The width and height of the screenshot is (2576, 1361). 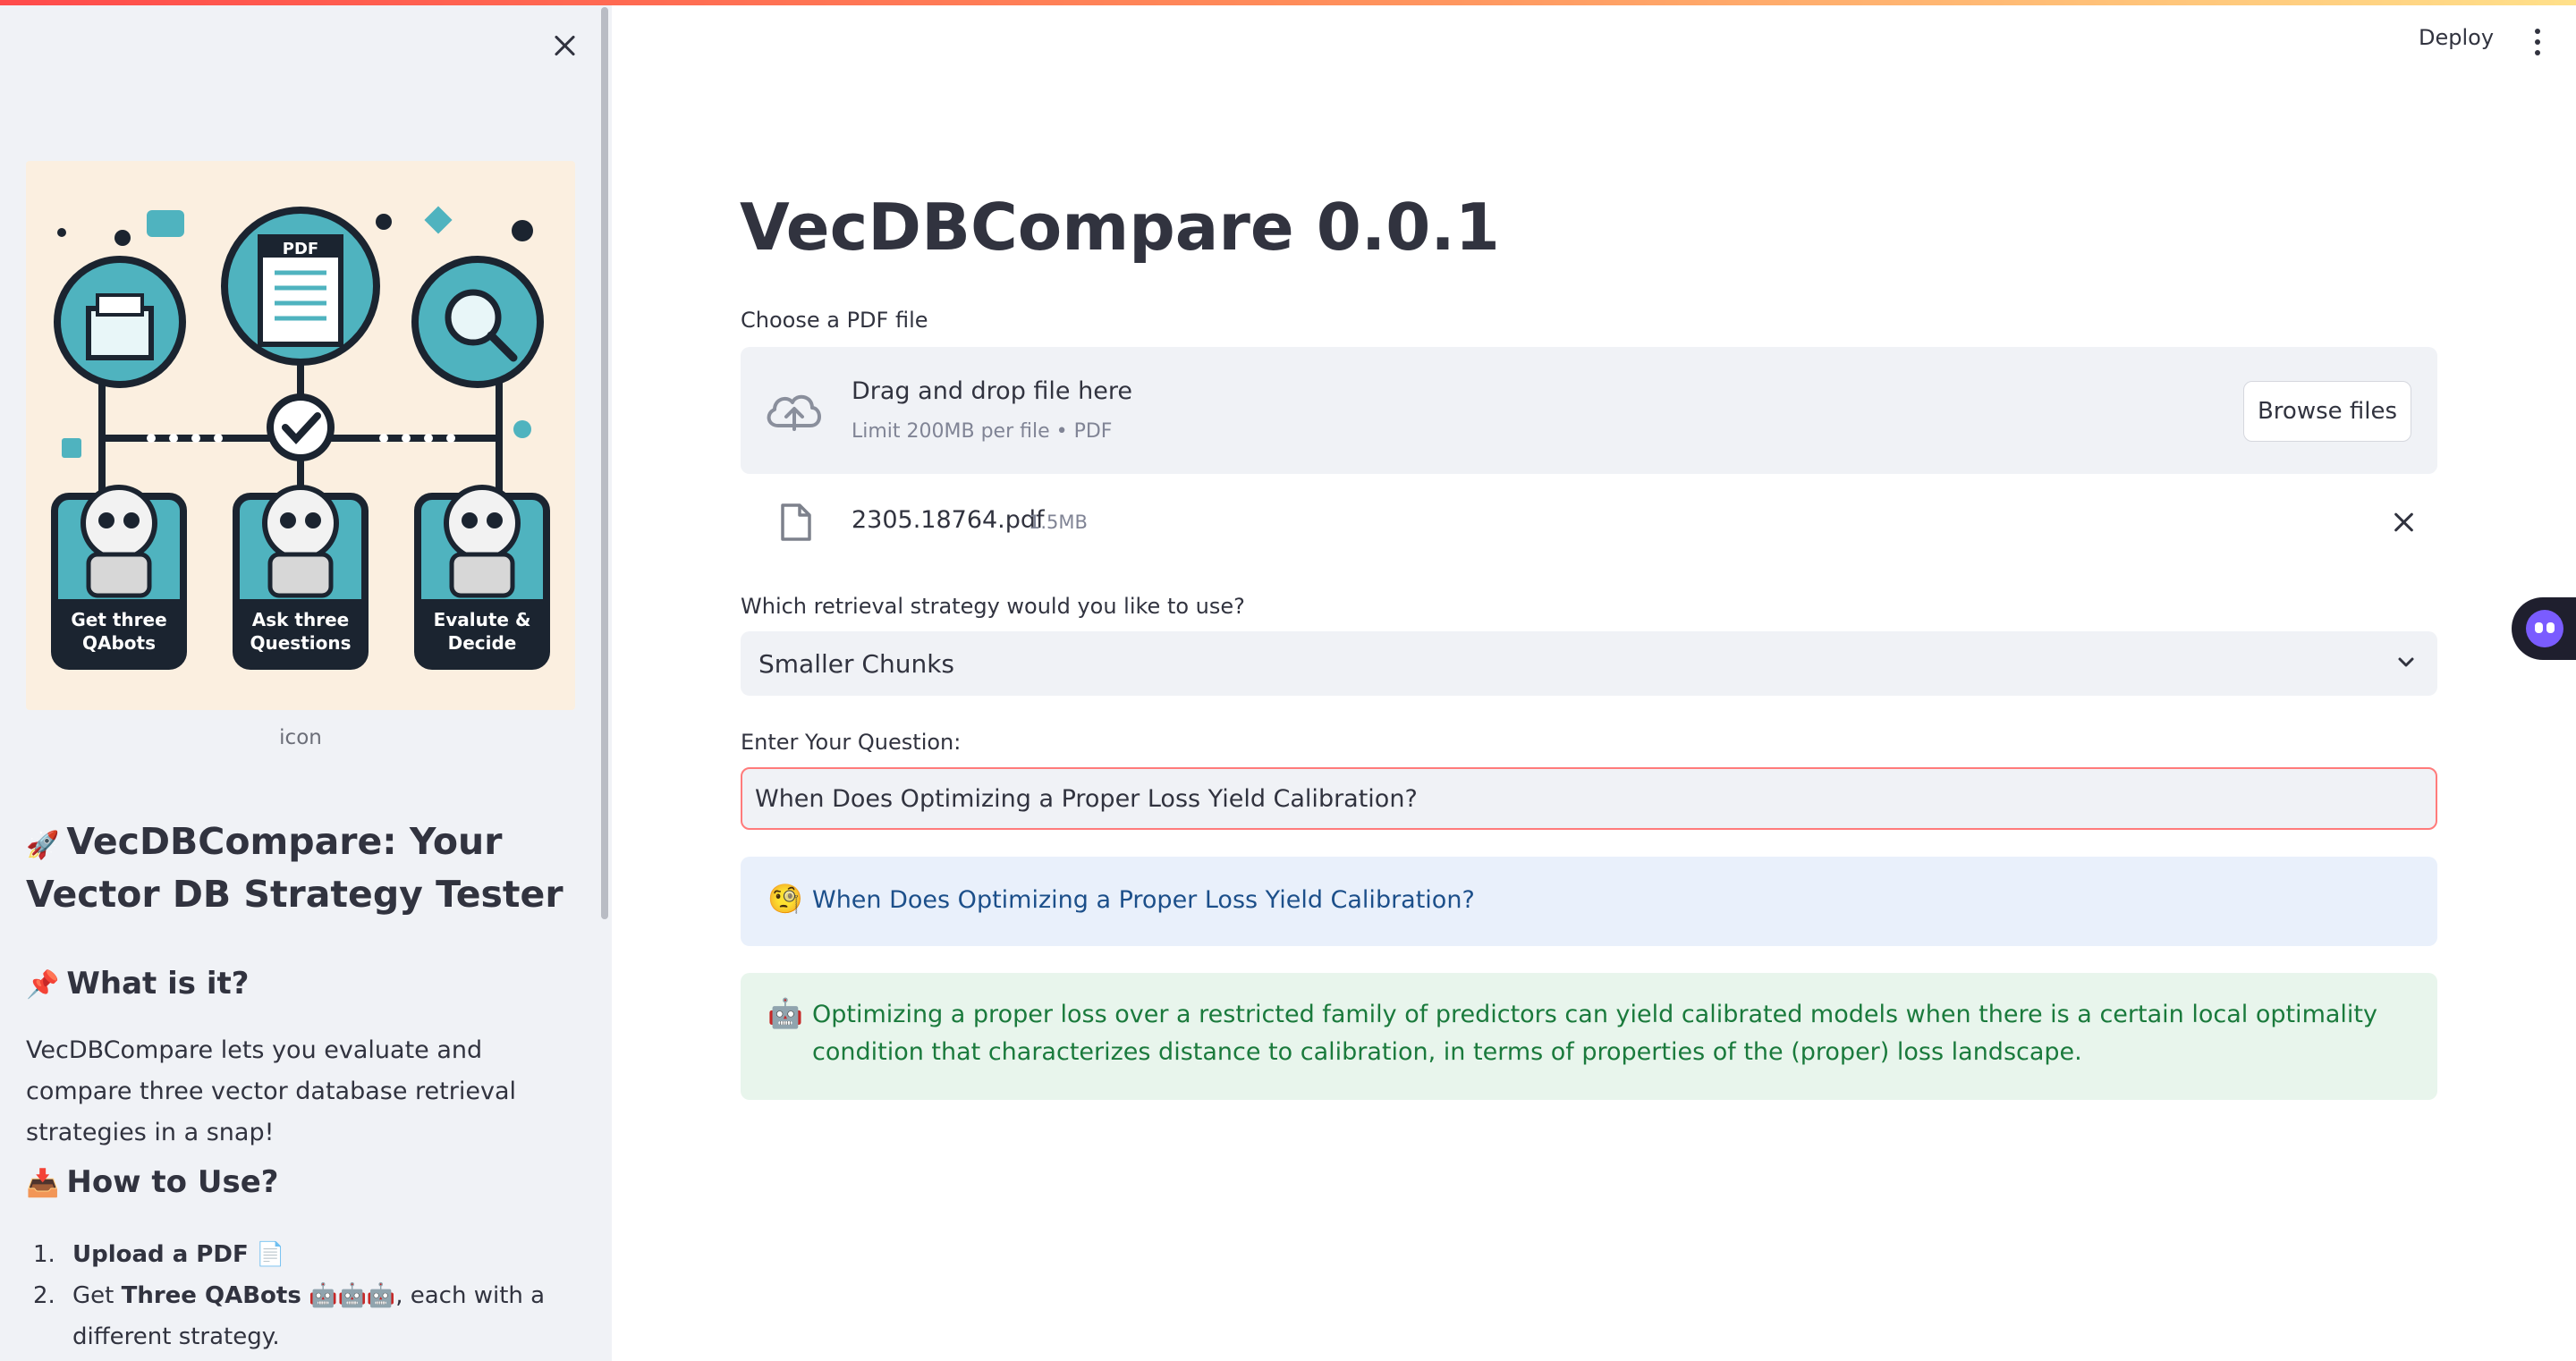 What do you see at coordinates (300, 619) in the screenshot?
I see `robot-label-2a: Ask three` at bounding box center [300, 619].